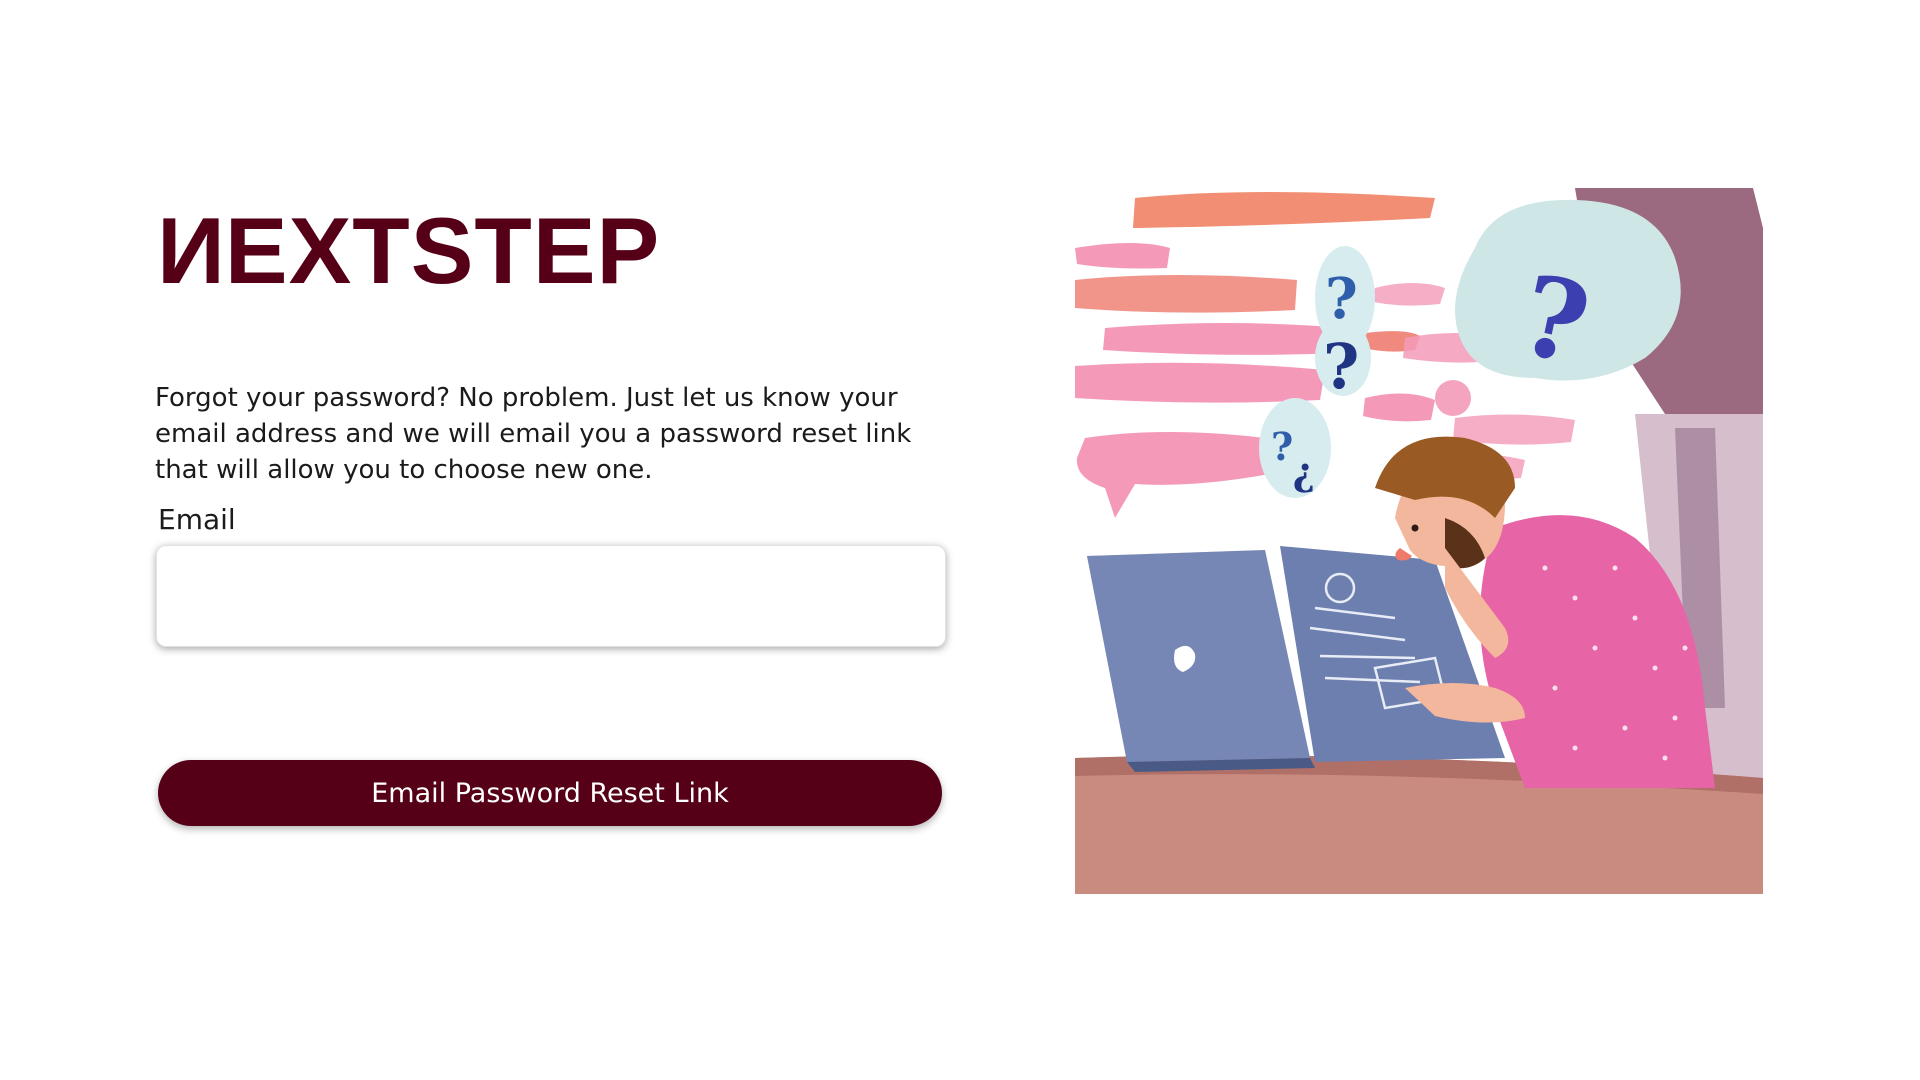 This screenshot has width=1920, height=1080. What do you see at coordinates (551, 596) in the screenshot?
I see `email-field` at bounding box center [551, 596].